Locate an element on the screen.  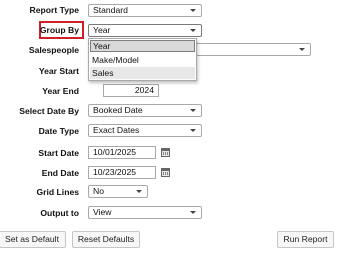
group-by-select: Year is located at coordinates (145, 30).